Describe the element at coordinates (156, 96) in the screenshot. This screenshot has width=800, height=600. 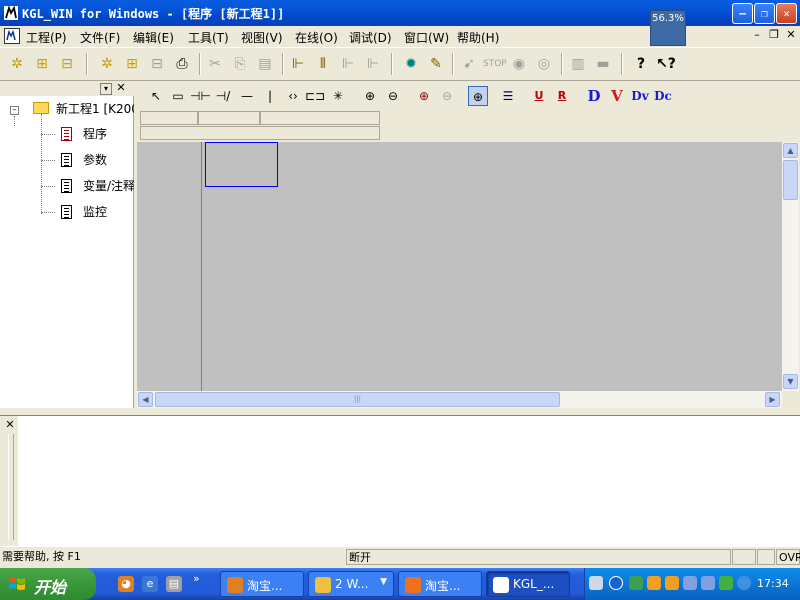
I see `select-arrow-icon: ↖` at that location.